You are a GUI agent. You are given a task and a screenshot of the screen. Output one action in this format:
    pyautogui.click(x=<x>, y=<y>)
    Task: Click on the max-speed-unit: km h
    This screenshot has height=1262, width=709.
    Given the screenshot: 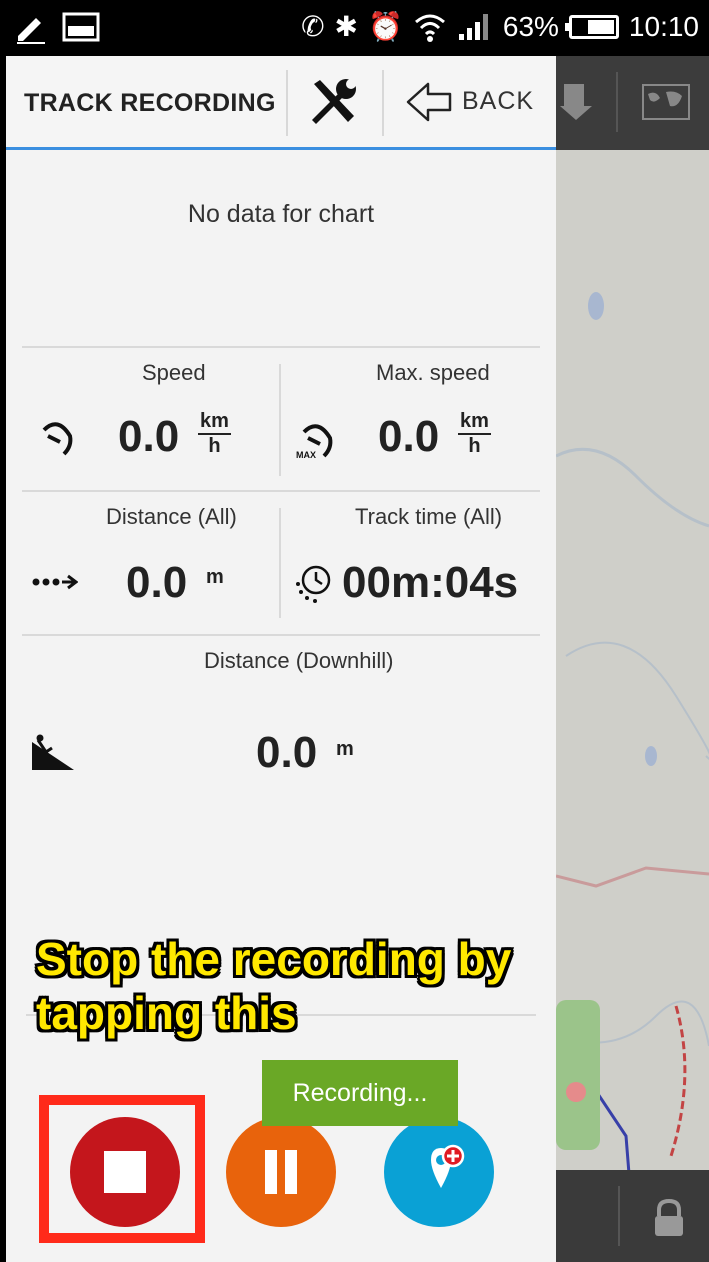 What is the action you would take?
    pyautogui.click(x=474, y=433)
    